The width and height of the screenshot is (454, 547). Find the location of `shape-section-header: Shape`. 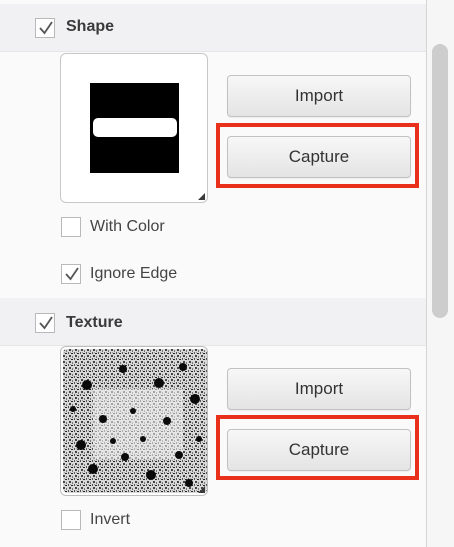

shape-section-header: Shape is located at coordinates (213, 28).